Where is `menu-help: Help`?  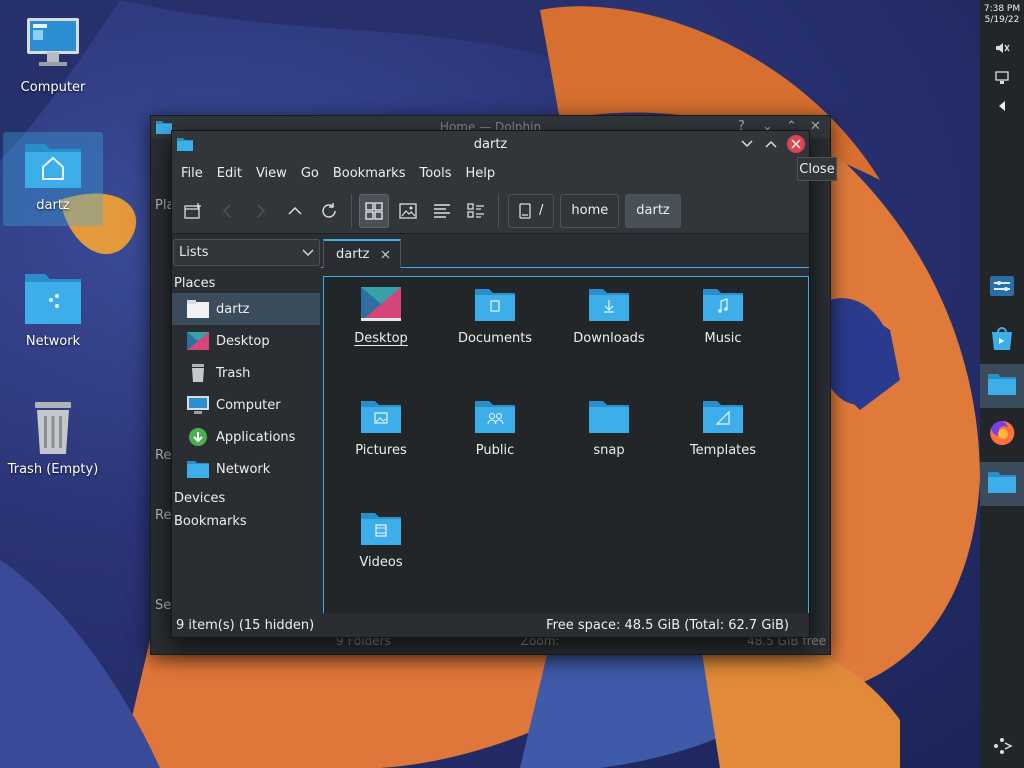 menu-help: Help is located at coordinates (481, 173).